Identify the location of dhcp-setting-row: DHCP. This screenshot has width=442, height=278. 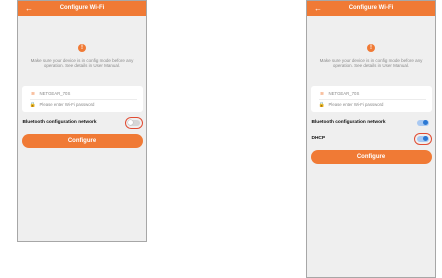
(371, 138).